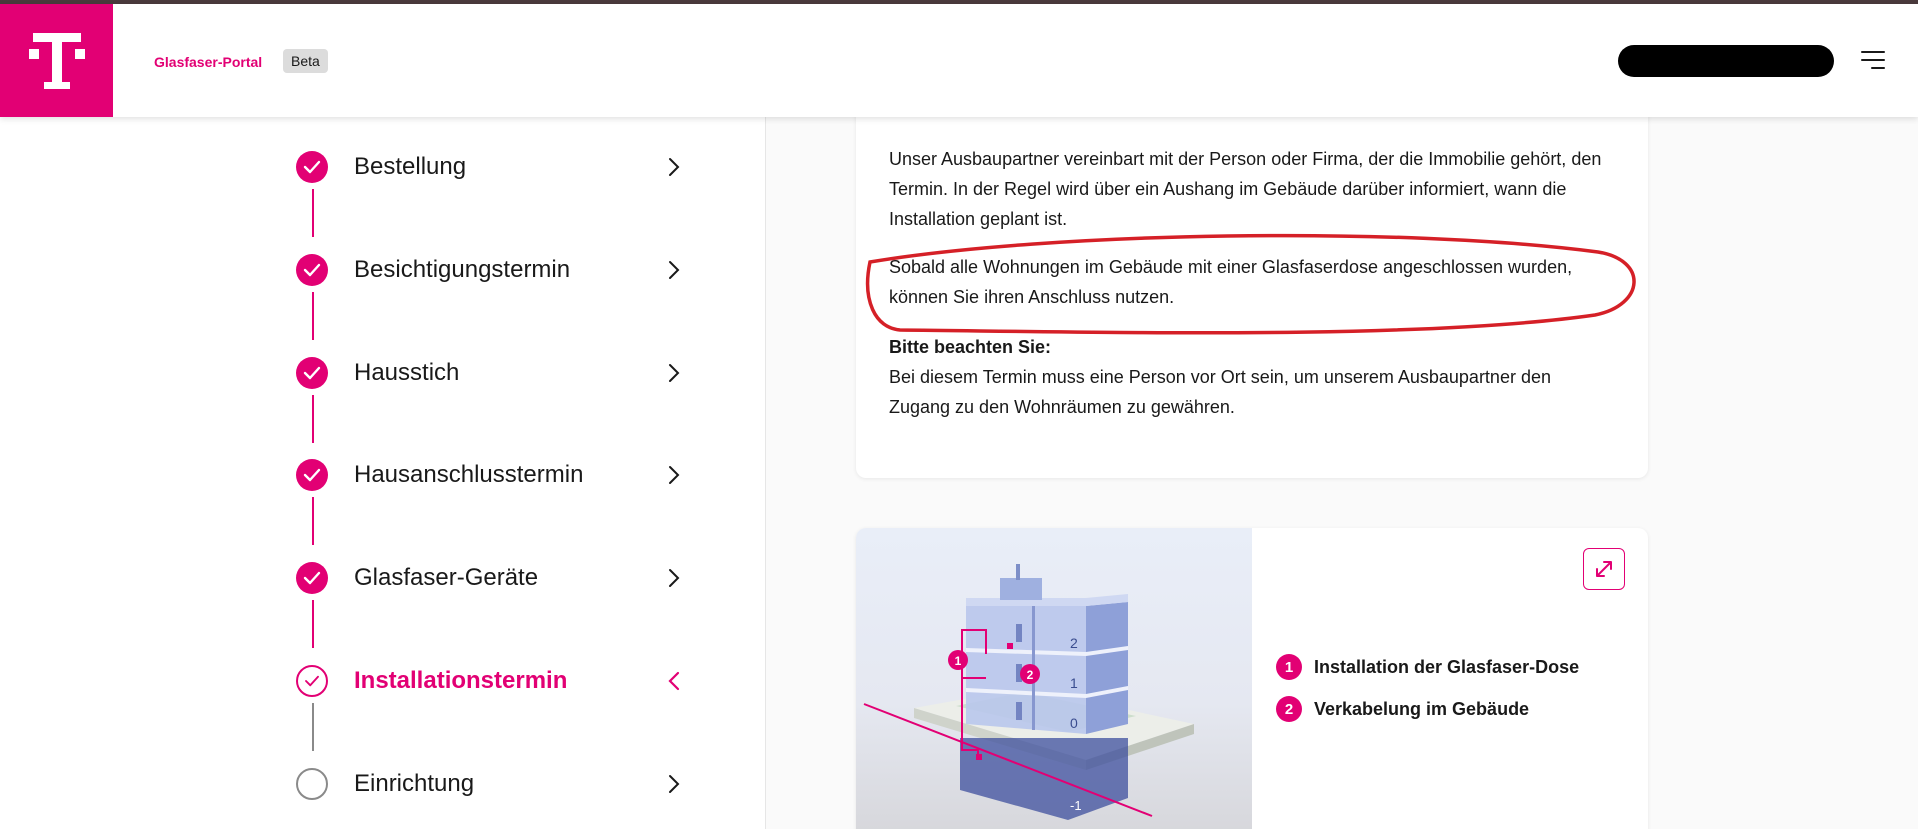 Image resolution: width=1918 pixels, height=829 pixels. I want to click on step-label: Glasfaser-Geräte, so click(446, 577).